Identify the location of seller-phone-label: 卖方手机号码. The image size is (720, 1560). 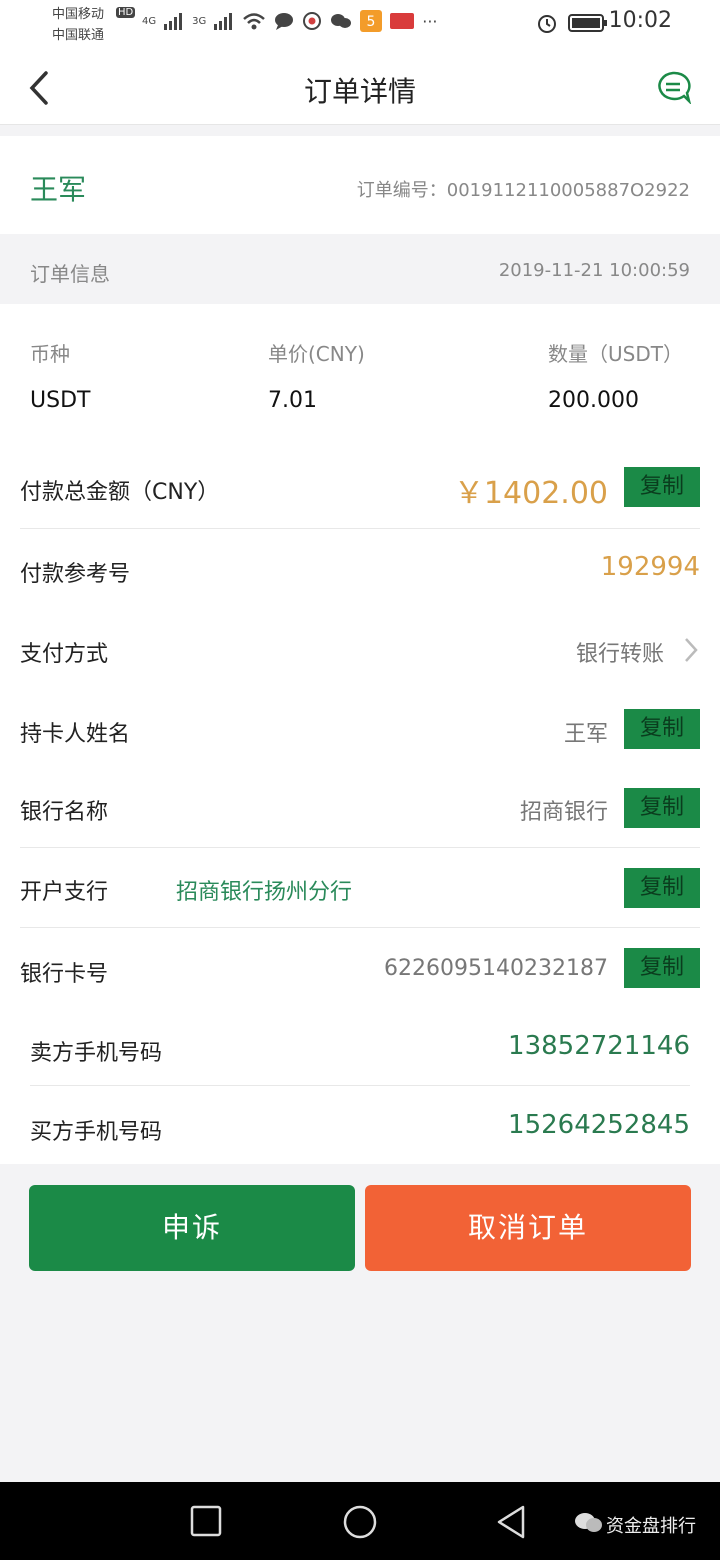
(96, 1053).